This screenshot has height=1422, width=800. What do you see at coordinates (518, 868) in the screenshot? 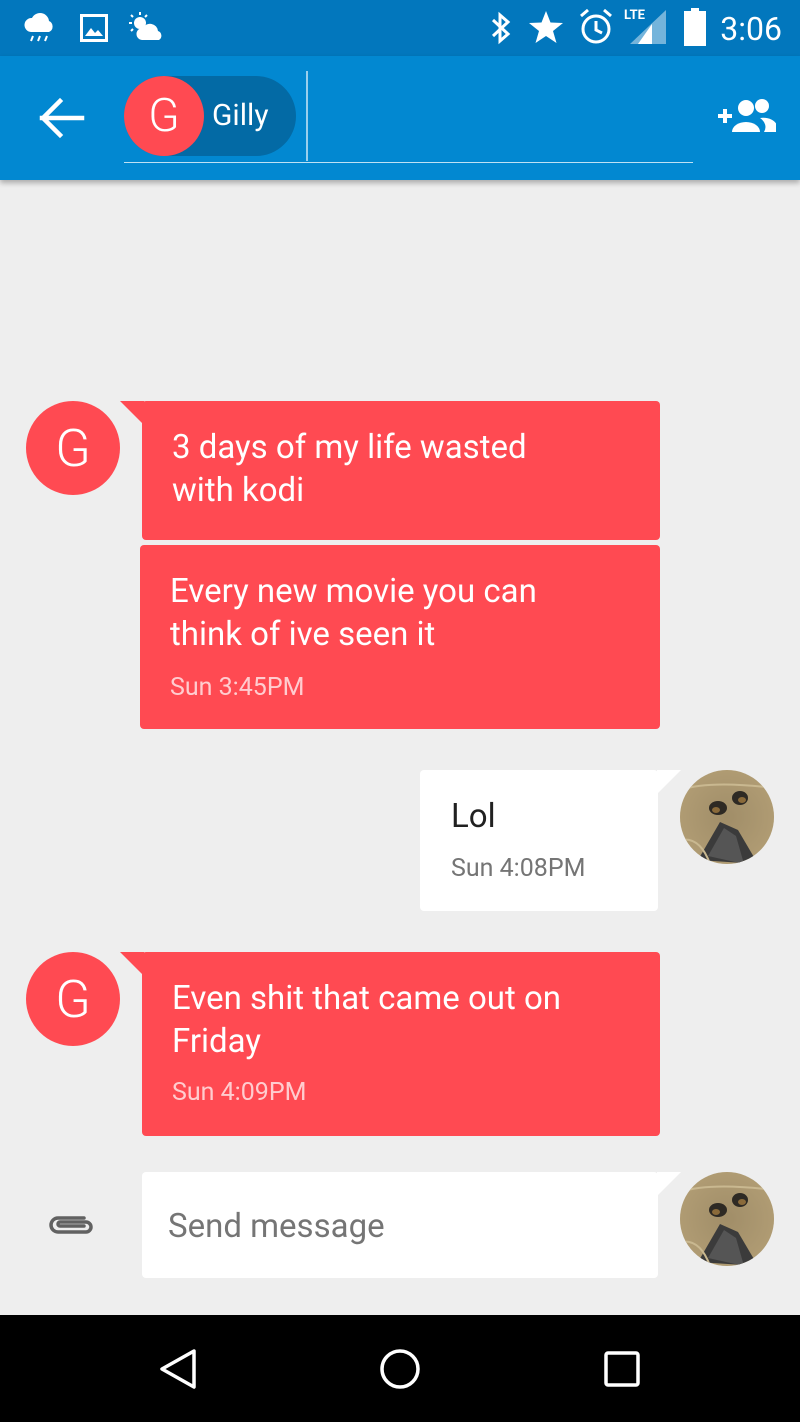
I see `message-timestamp: Sun 4:08PM` at bounding box center [518, 868].